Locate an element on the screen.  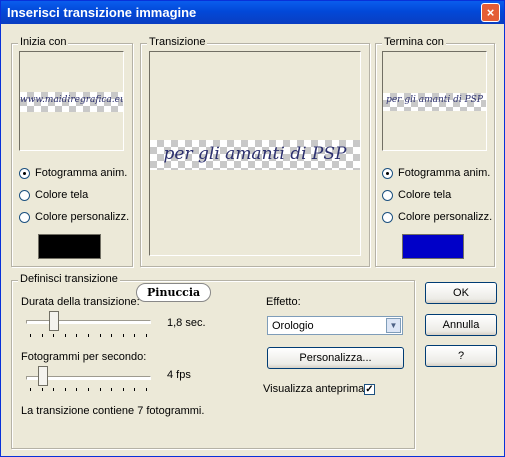
preview-checkbox: ✓ is located at coordinates (369, 389).